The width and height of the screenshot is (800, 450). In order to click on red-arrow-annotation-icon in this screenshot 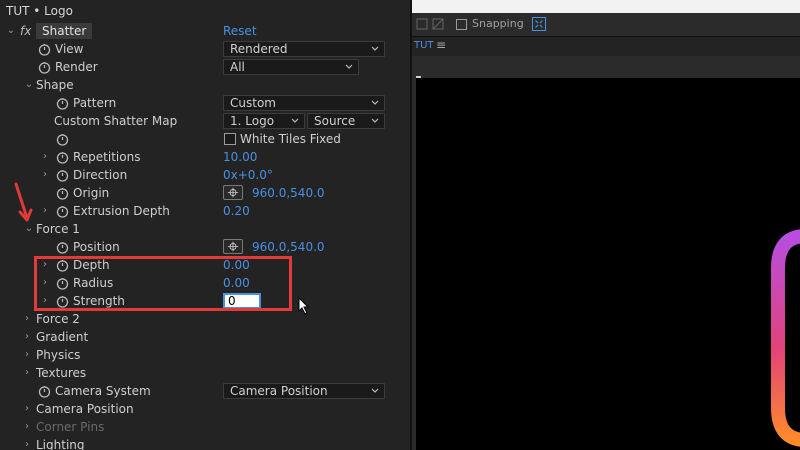, I will do `click(23, 202)`.